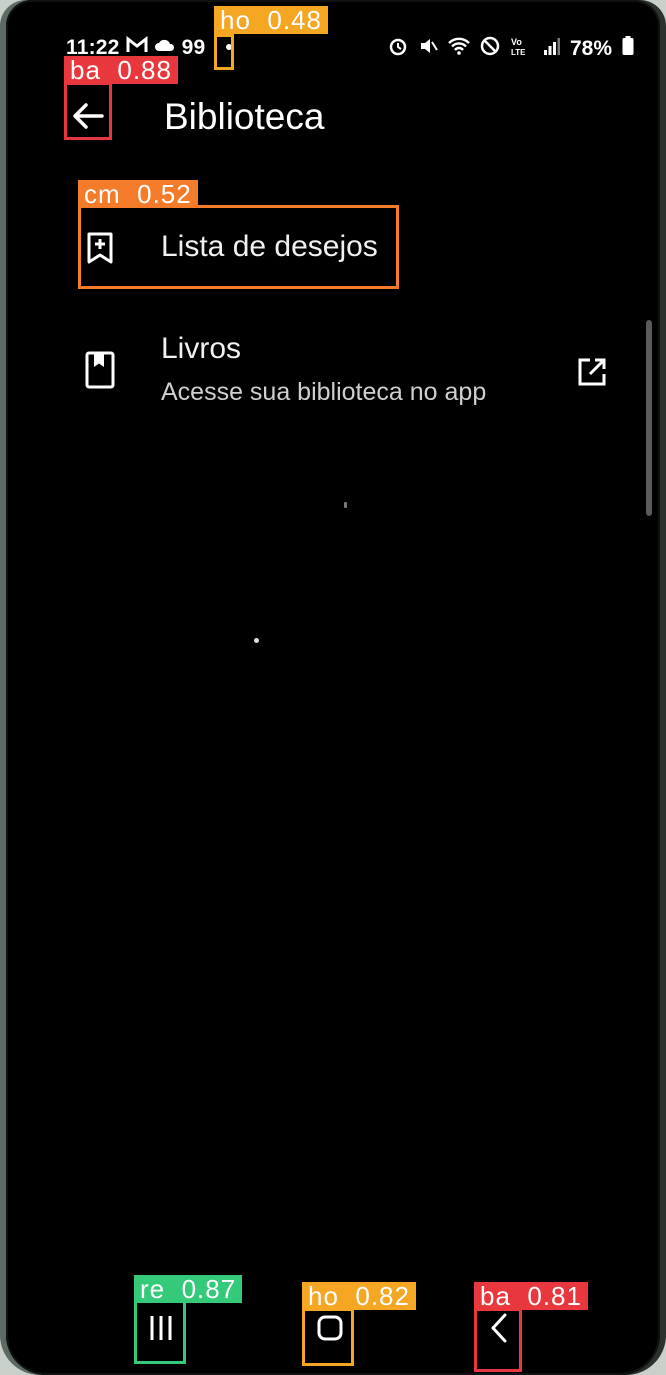 Image resolution: width=666 pixels, height=1375 pixels. What do you see at coordinates (333, 375) in the screenshot?
I see `menu-item-books: Livros Acesse sua biblioteca no app` at bounding box center [333, 375].